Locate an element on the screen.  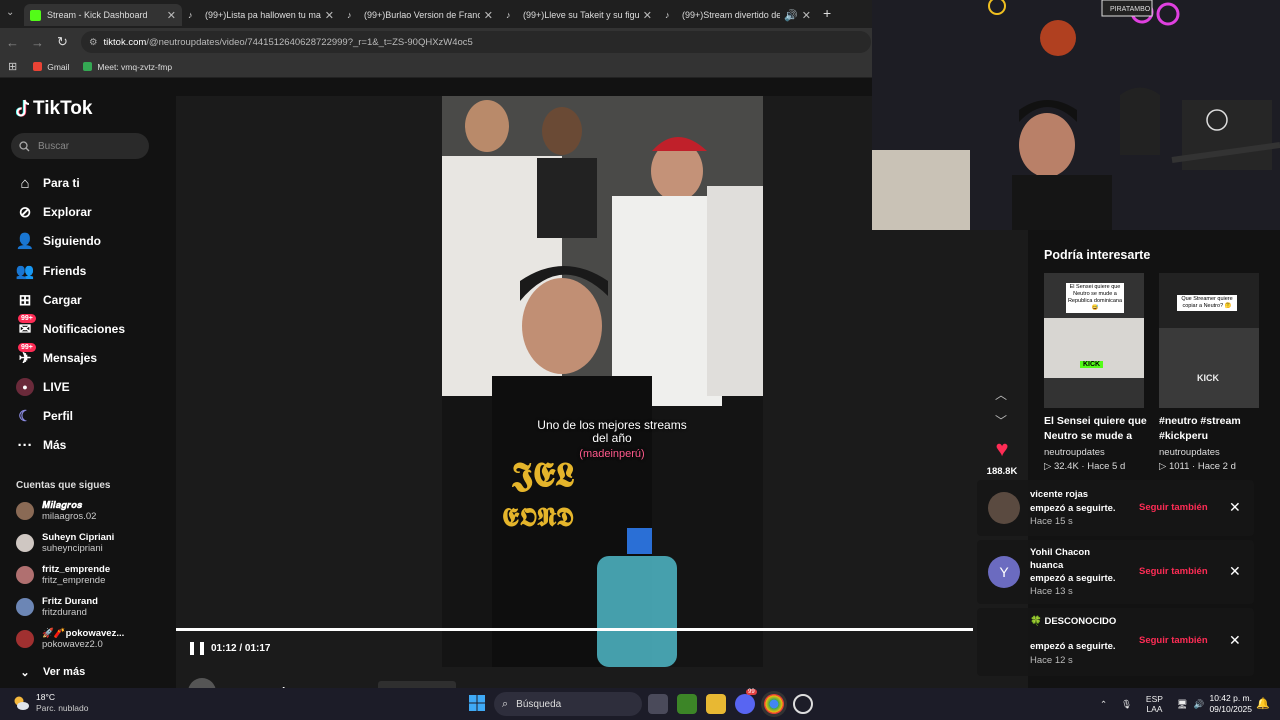
minecraft-icon is located at coordinates (687, 704).